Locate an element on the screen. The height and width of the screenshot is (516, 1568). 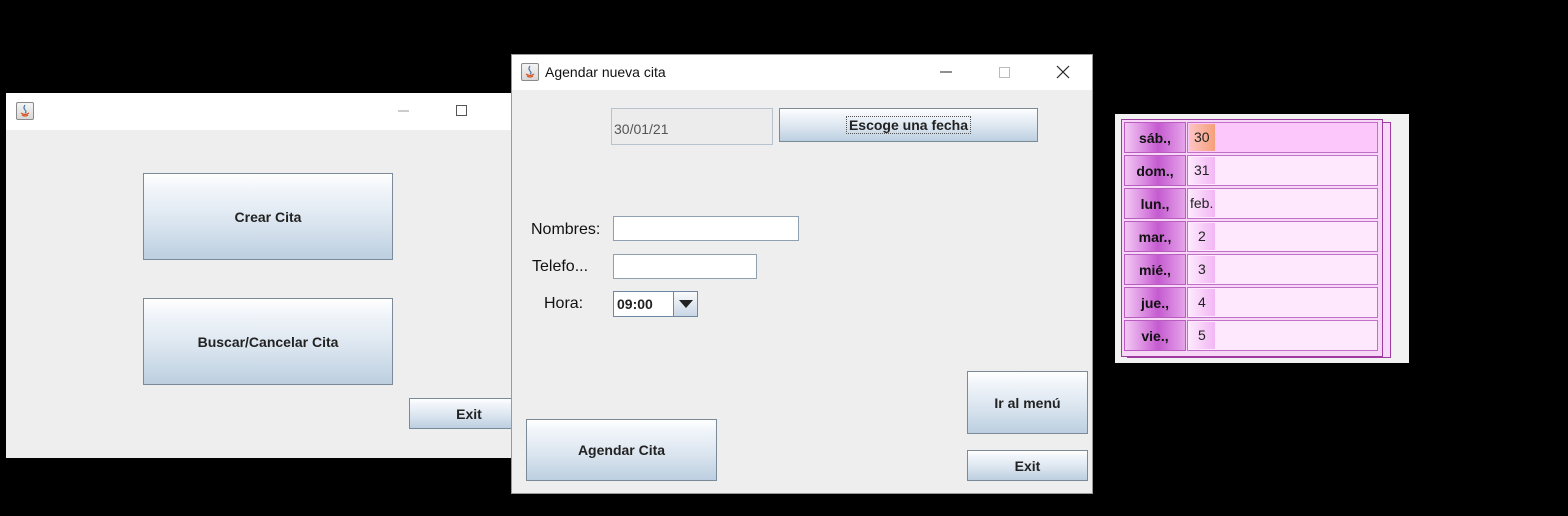
dialog-titlebar: Agendar nueva cita is located at coordinates (802, 72).